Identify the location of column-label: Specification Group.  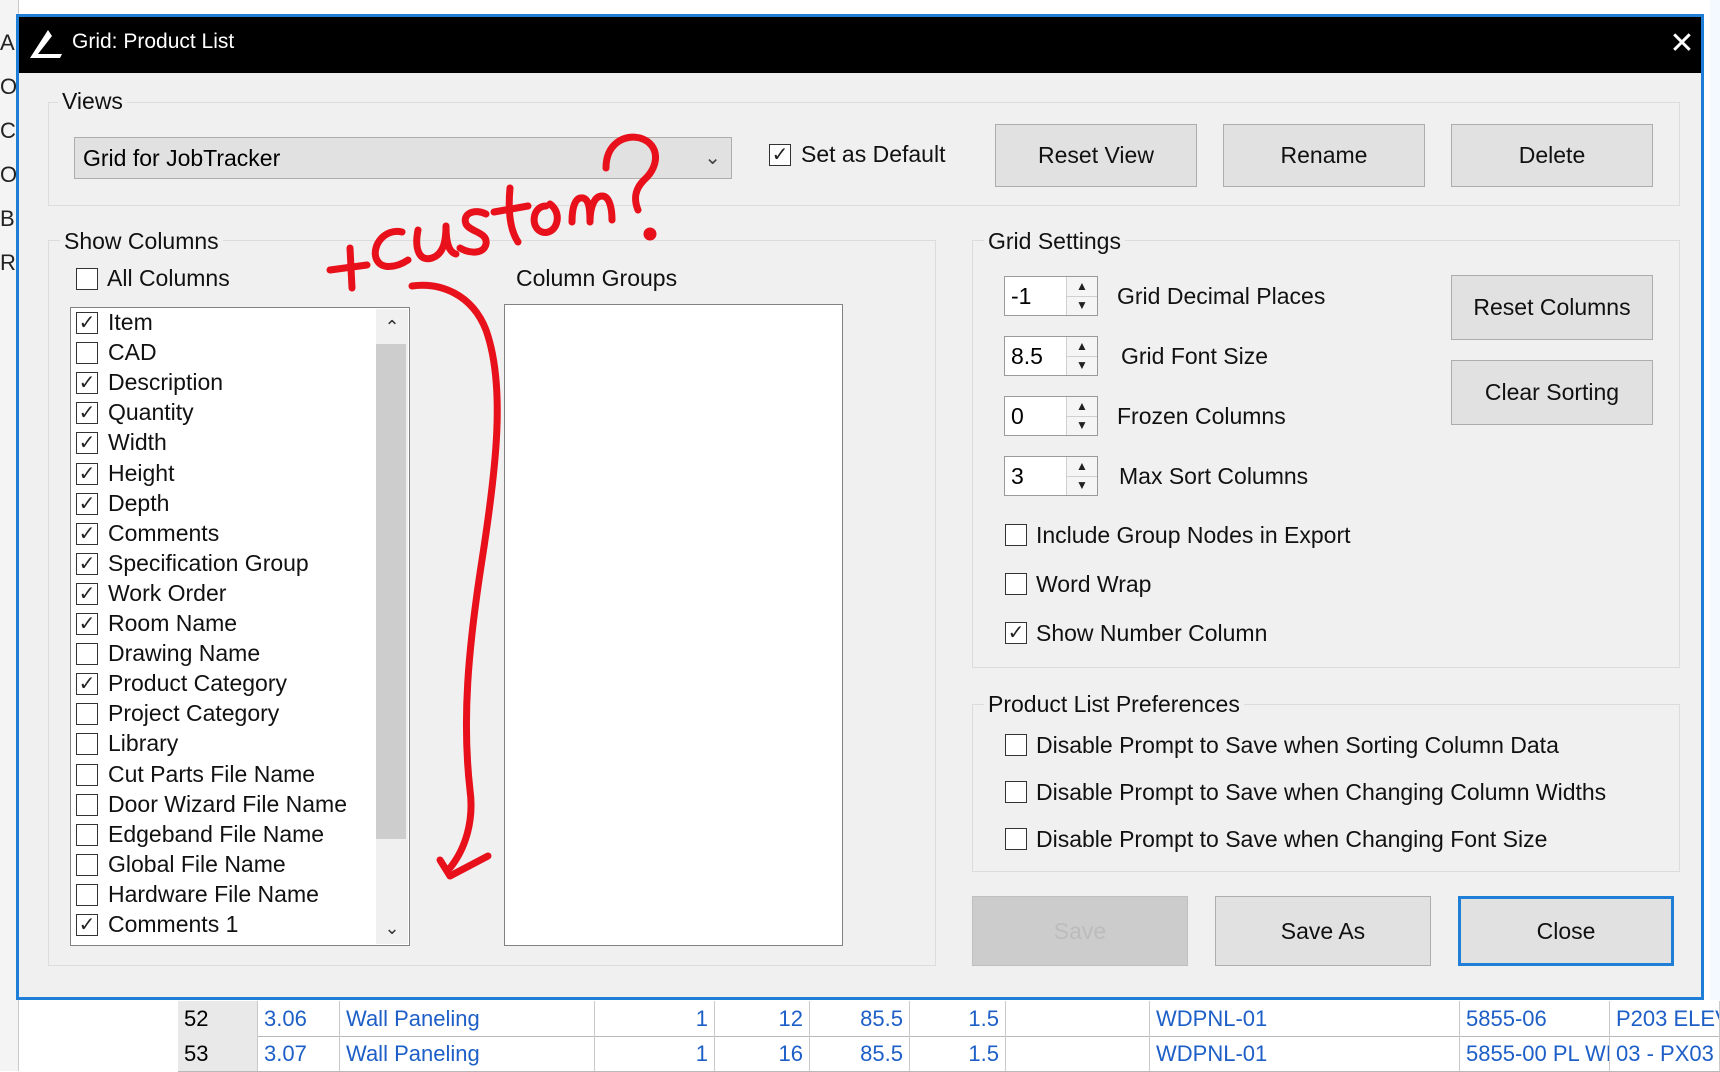
(208, 562).